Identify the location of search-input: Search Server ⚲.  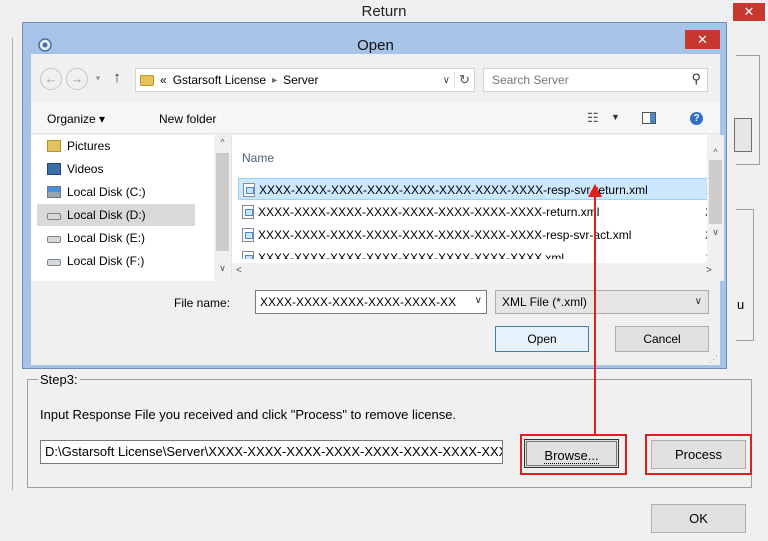
(595, 80).